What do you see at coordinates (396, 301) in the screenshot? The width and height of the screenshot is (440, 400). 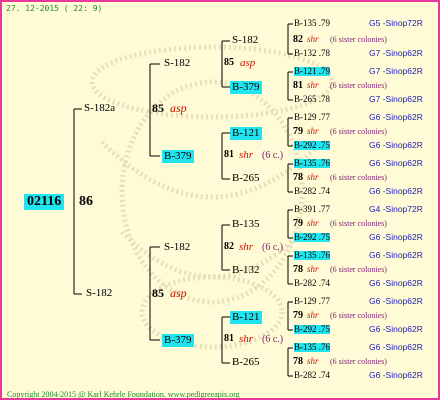 I see `gen4-code-13: G6 -Sinop62R` at bounding box center [396, 301].